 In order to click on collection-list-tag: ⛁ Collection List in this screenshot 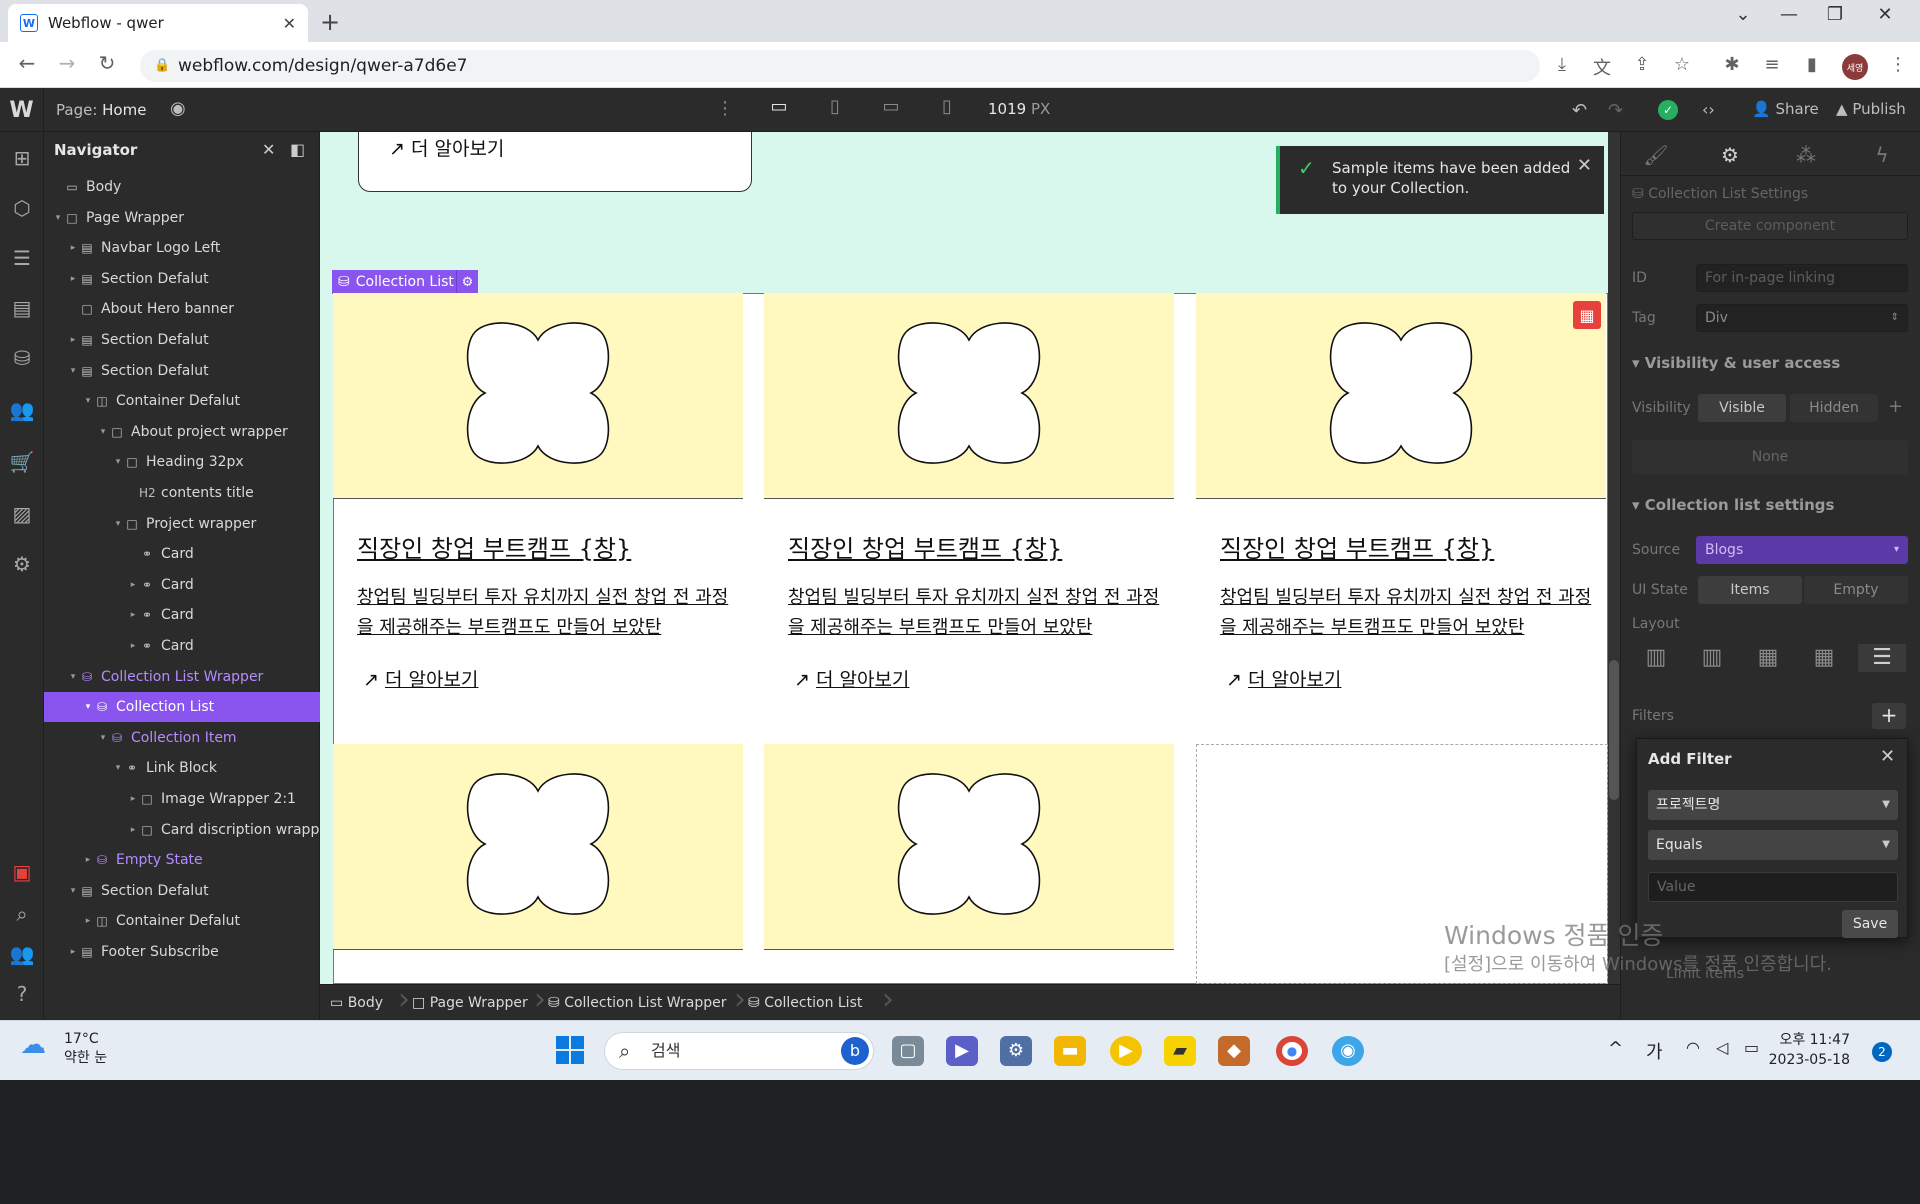, I will do `click(396, 282)`.